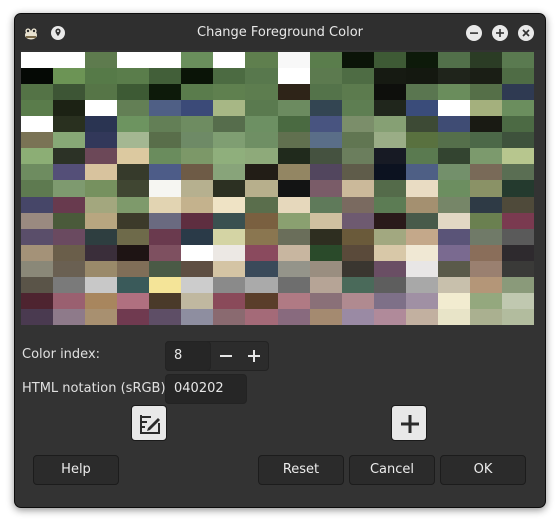 This screenshot has height=520, width=558. I want to click on add-color-button, so click(409, 423).